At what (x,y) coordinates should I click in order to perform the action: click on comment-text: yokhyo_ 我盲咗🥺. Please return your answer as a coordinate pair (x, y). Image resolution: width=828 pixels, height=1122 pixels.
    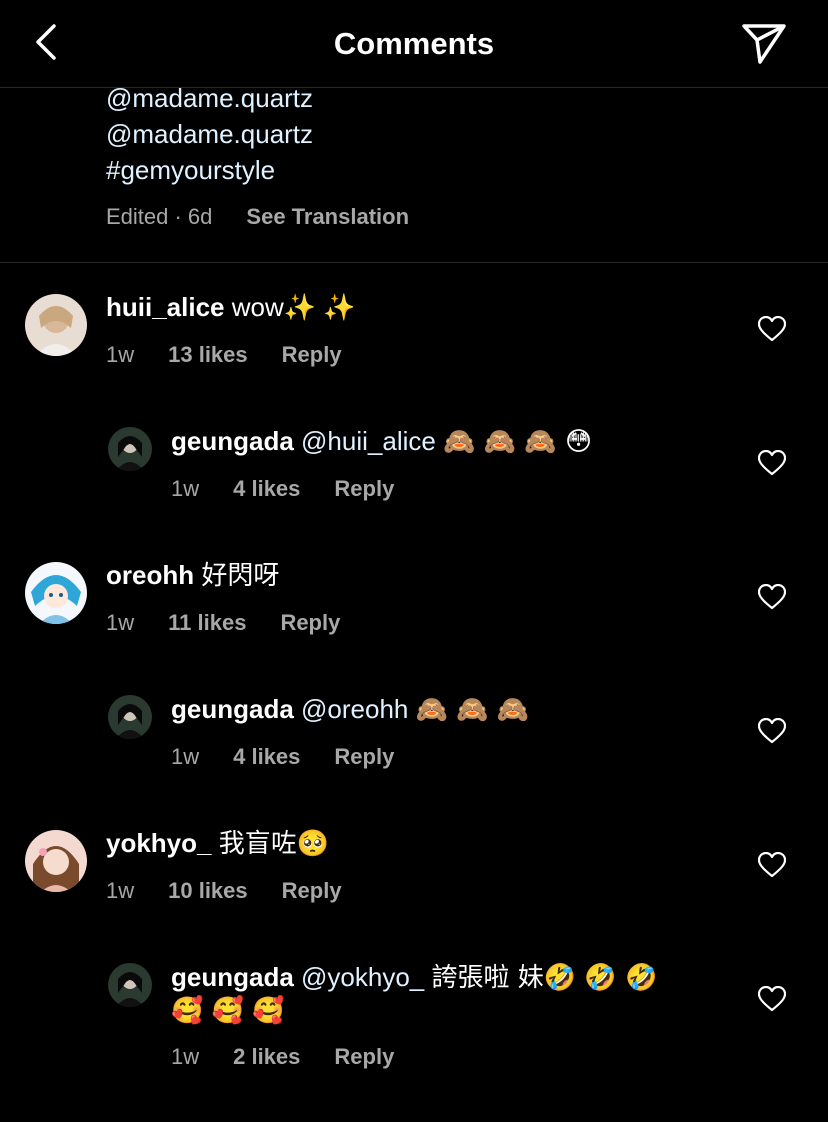
    Looking at the image, I should click on (217, 843).